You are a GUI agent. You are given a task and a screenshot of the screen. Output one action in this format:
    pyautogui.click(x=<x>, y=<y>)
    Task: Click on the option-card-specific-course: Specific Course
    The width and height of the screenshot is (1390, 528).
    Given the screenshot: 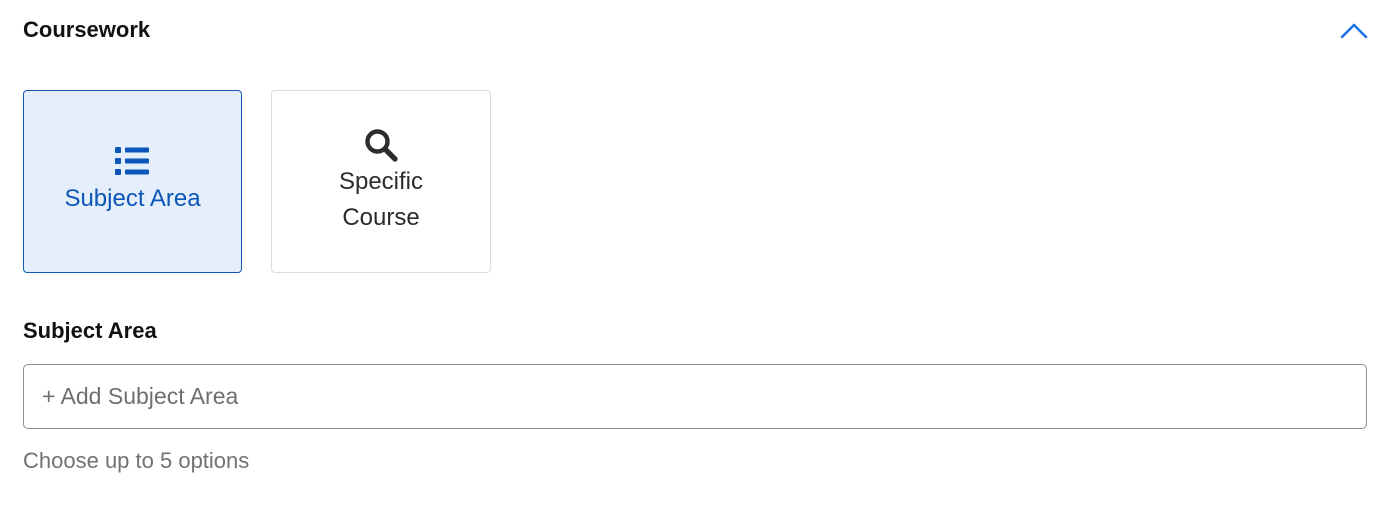 What is the action you would take?
    pyautogui.click(x=381, y=181)
    